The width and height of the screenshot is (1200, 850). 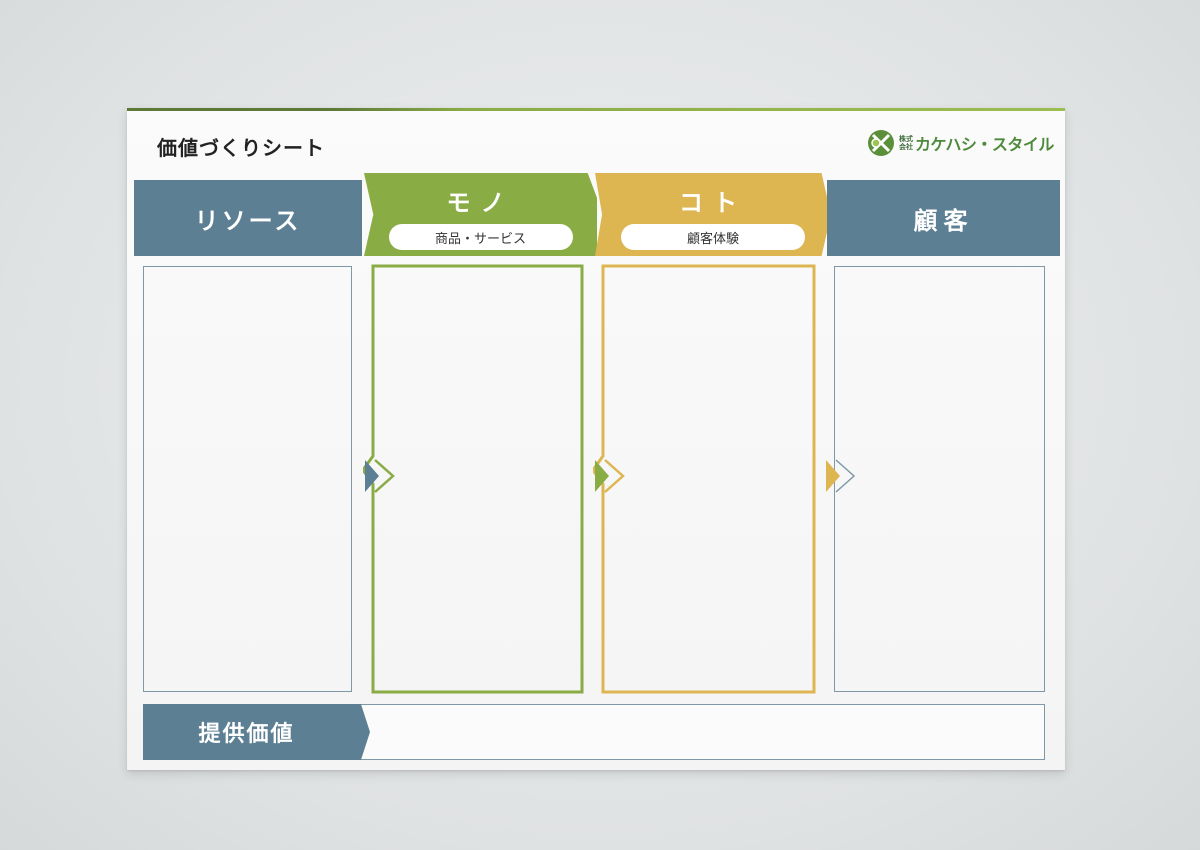 I want to click on logo-company-name: カケハシ・スタイル, so click(x=984, y=144).